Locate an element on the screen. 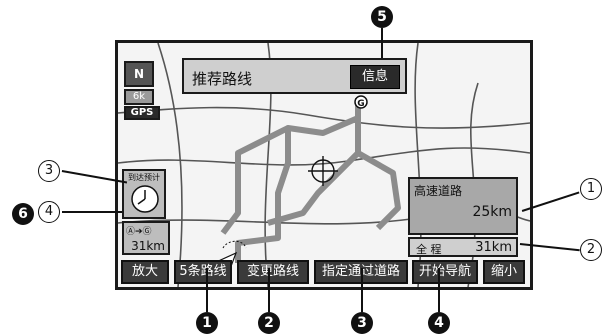 The height and width of the screenshot is (336, 613). gps-indicator: GPS is located at coordinates (142, 113).